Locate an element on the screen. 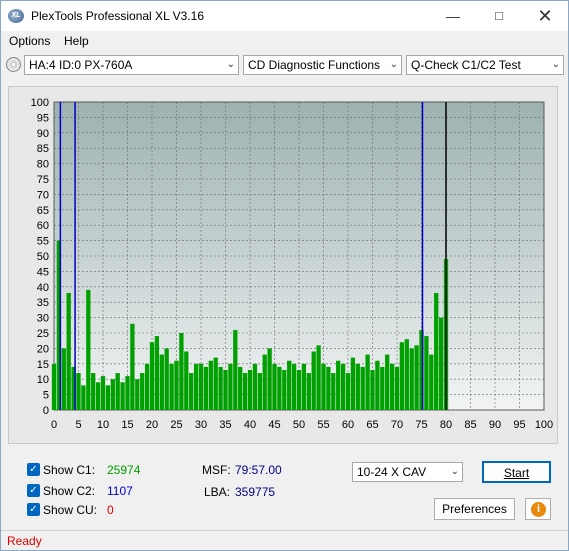 This screenshot has height=551, width=569. y-tick-label: 10 is located at coordinates (43, 380).